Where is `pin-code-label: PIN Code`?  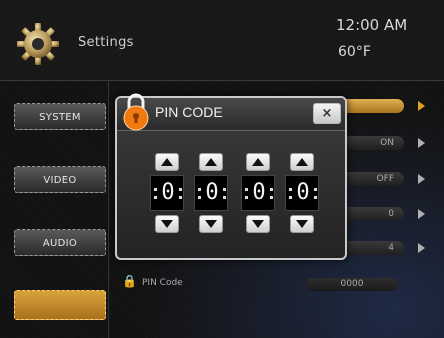
pin-code-label: PIN Code is located at coordinates (162, 283).